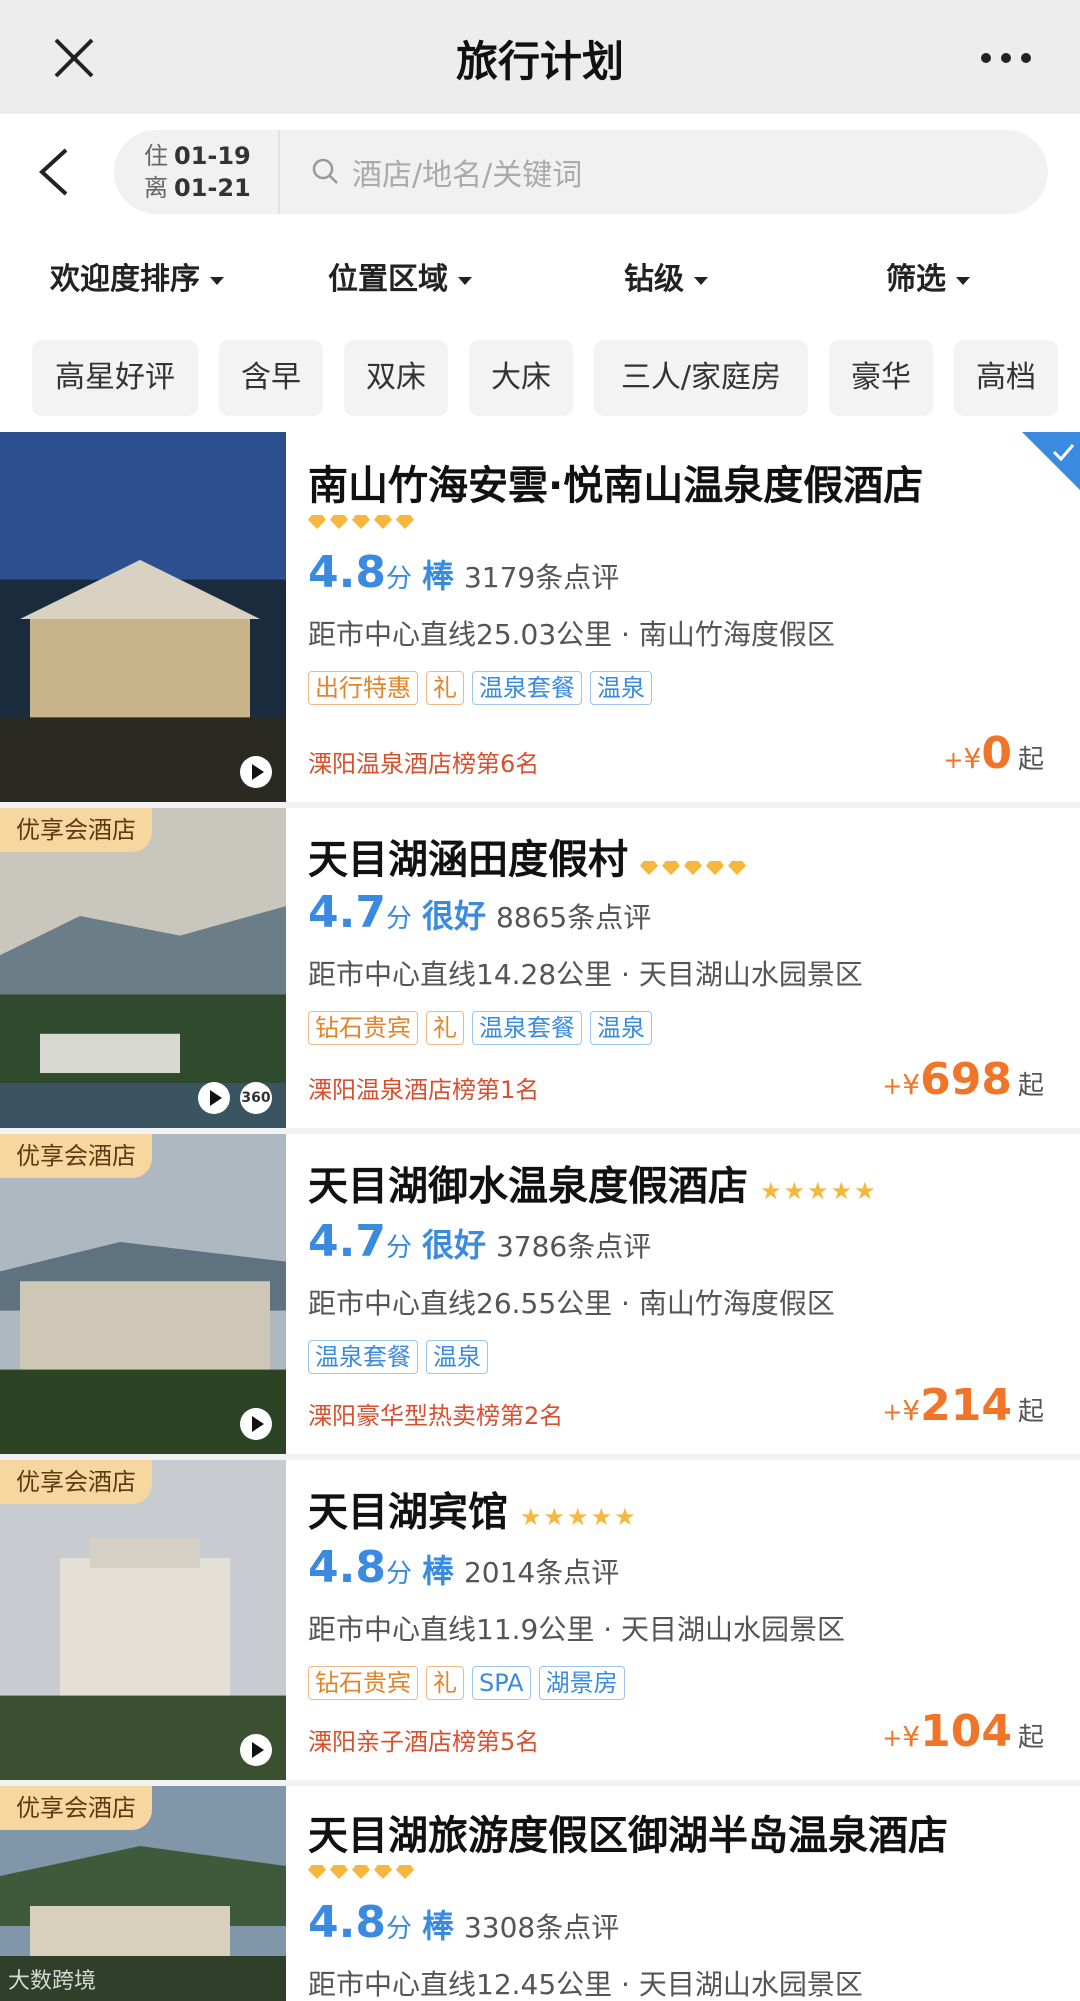 Image resolution: width=1080 pixels, height=2001 pixels. Describe the element at coordinates (137, 276) in the screenshot. I see `sort-popularity: 欢迎度排序` at that location.